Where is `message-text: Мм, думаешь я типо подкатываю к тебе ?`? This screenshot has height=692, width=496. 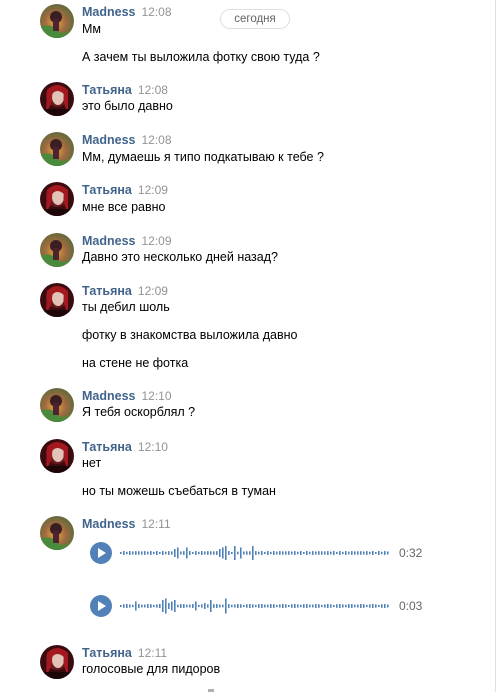
message-text: Мм, думаешь я типо подкатываю к тебе ? is located at coordinates (203, 157).